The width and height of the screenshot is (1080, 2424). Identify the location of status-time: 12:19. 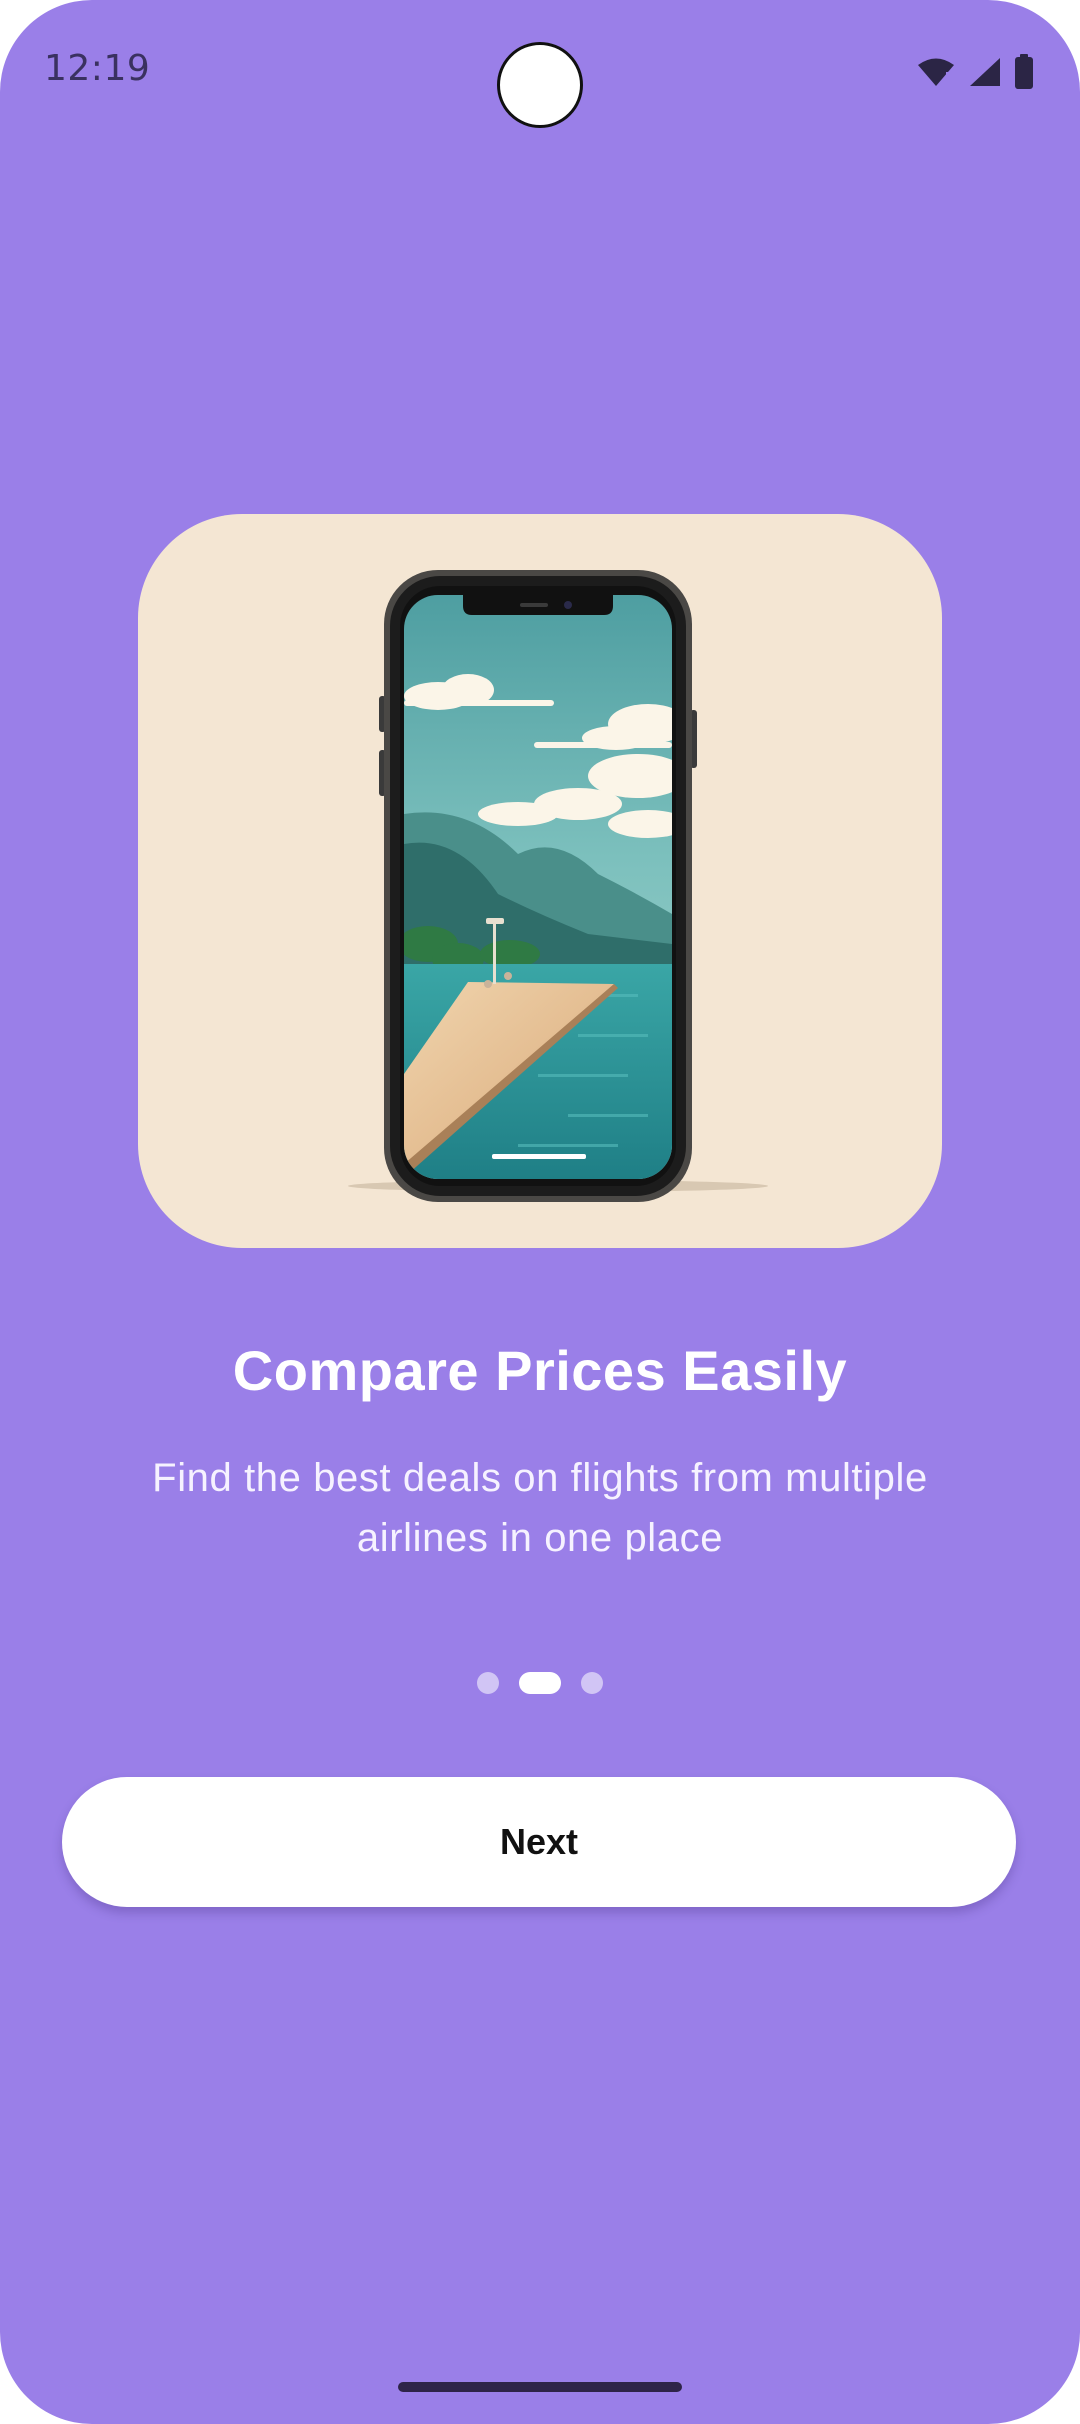
(97, 68).